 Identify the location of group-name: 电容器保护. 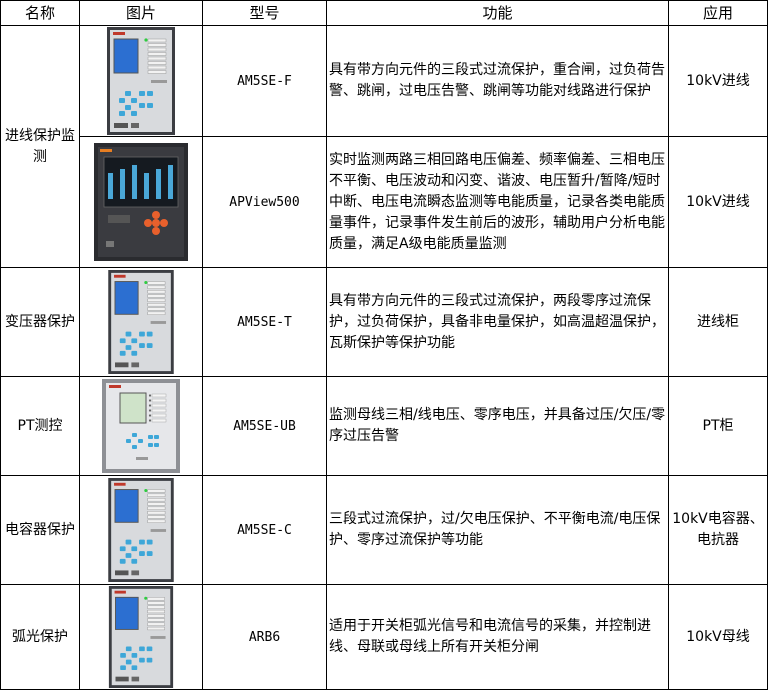
(40, 530).